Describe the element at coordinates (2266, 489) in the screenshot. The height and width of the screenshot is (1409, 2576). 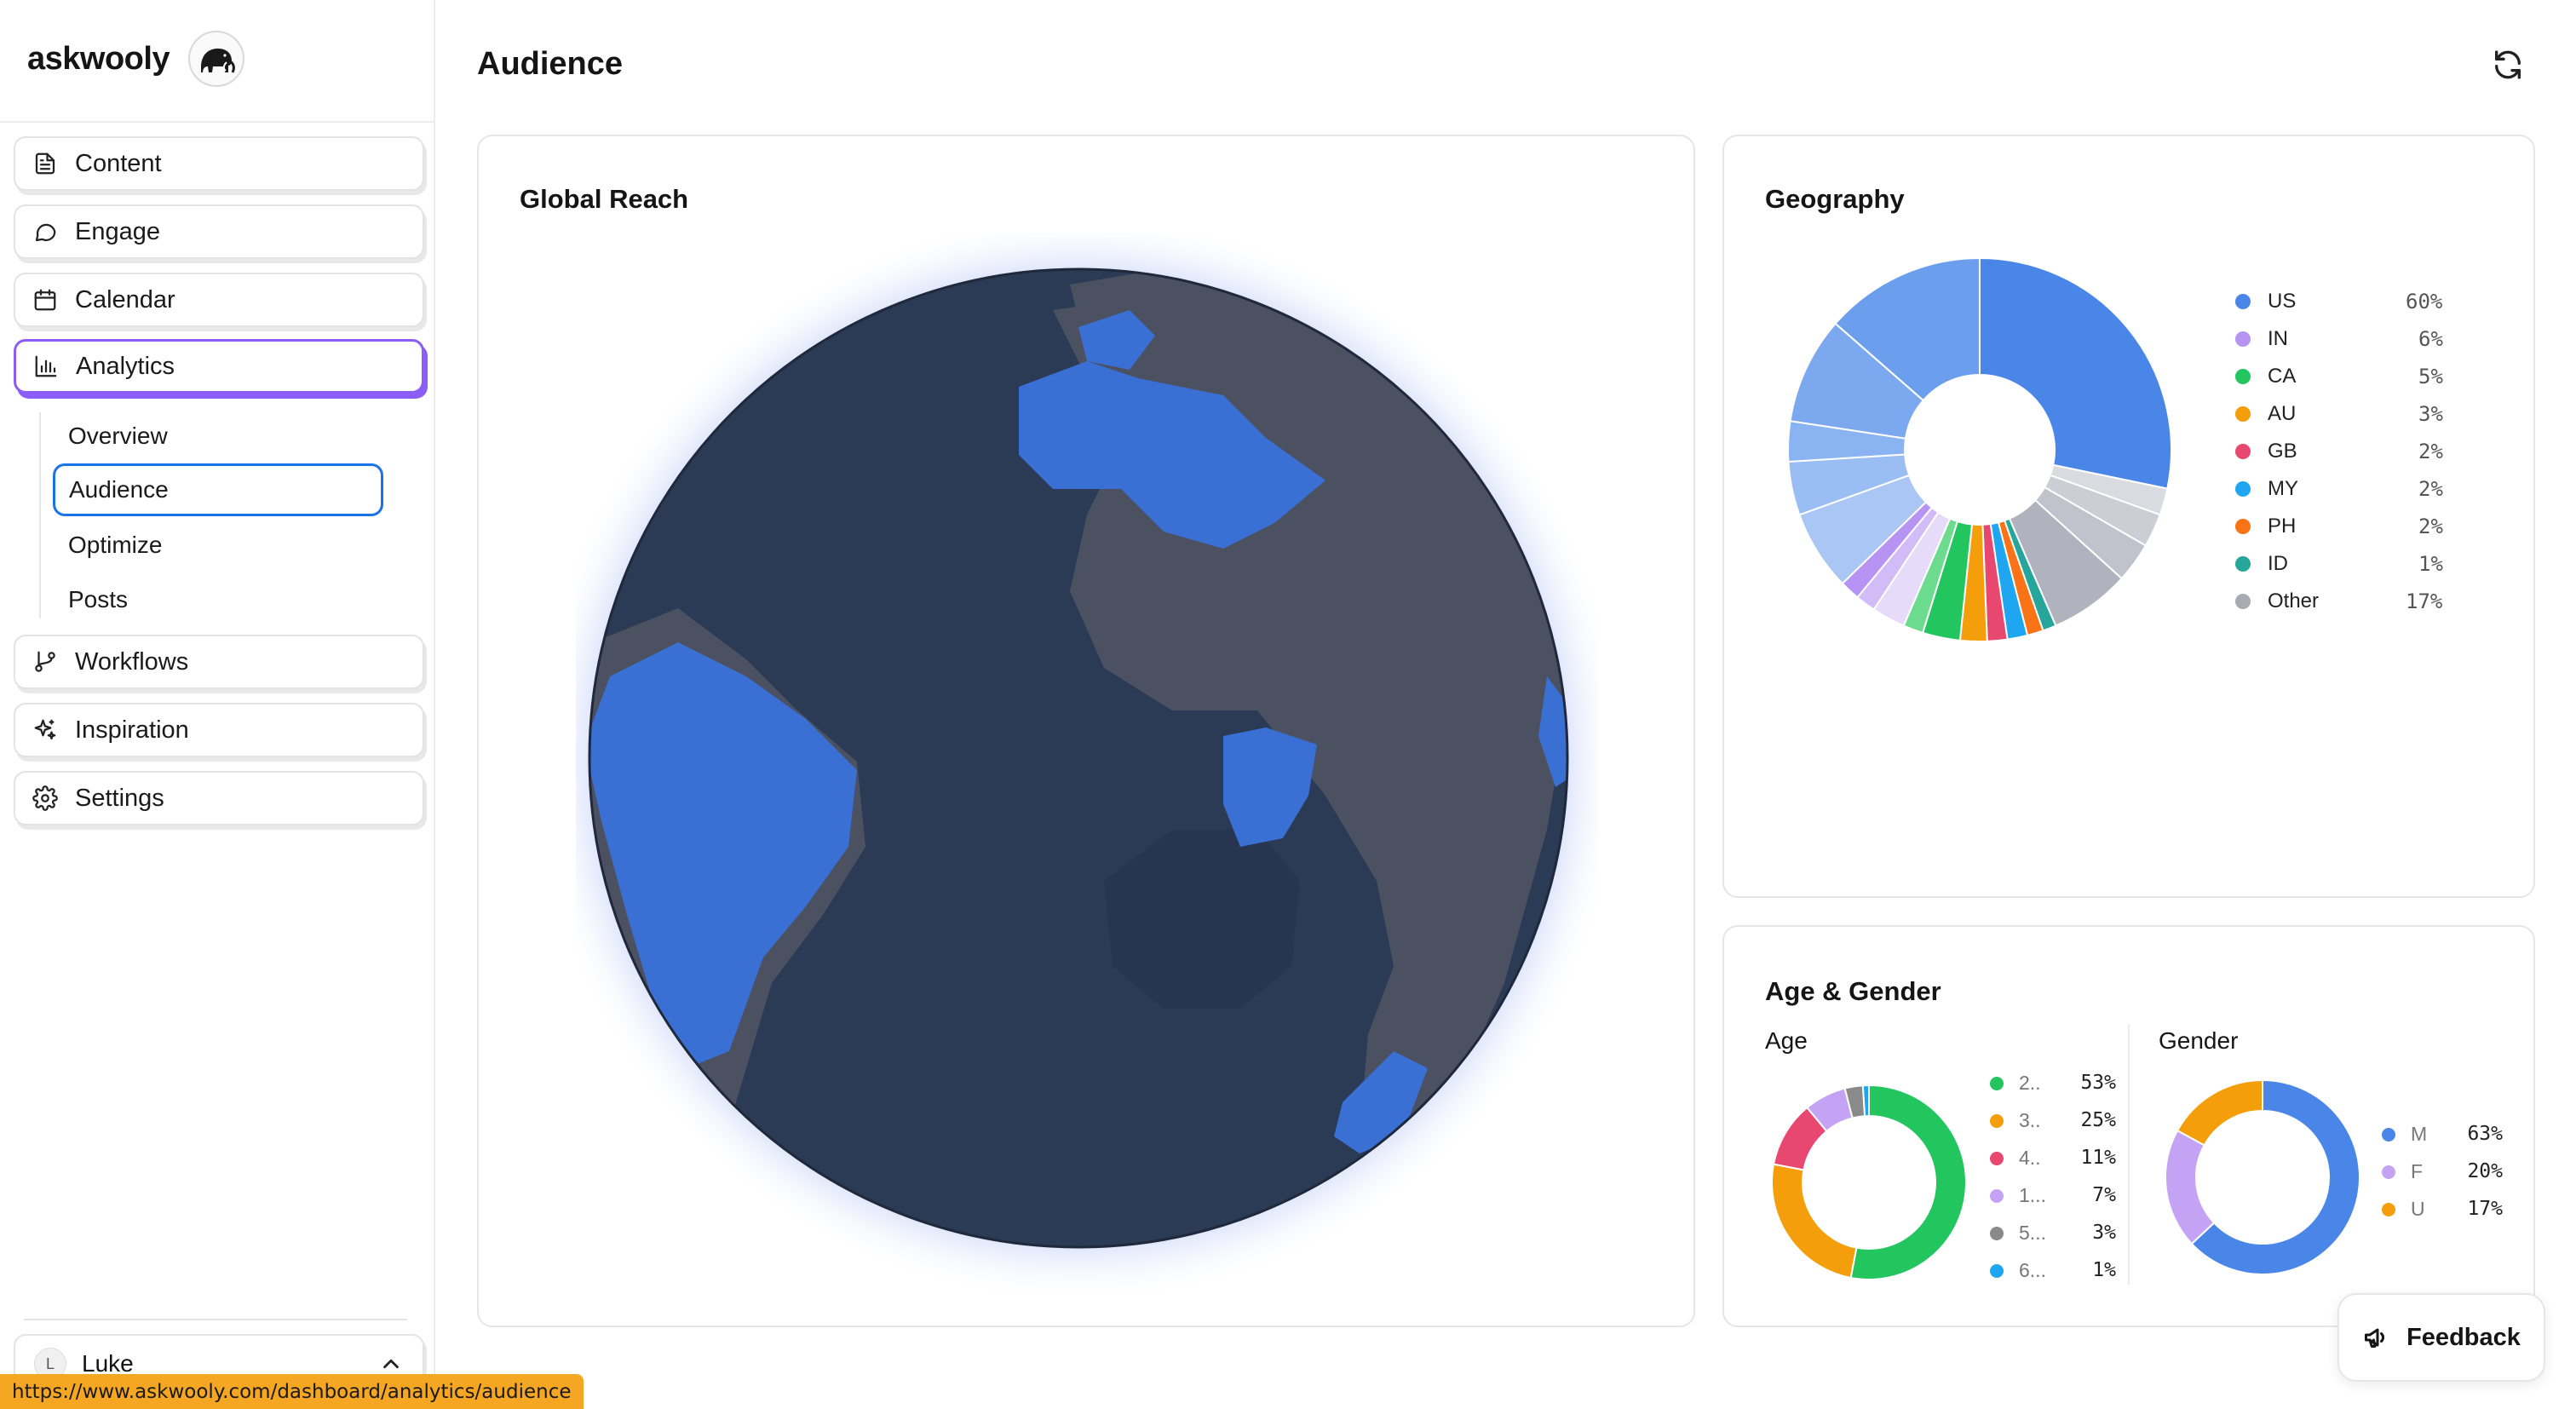
I see `legend-item-my: MY` at that location.